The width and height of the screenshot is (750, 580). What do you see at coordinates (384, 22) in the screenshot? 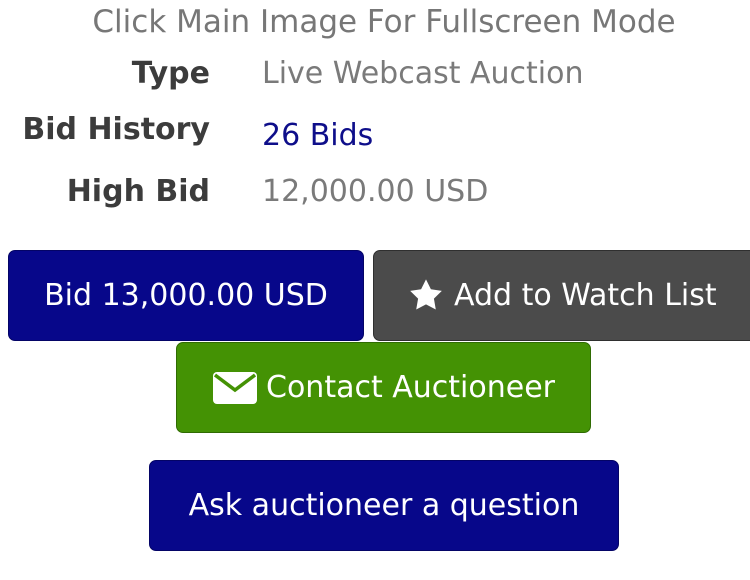
I see `fullscreen-hint: Click Main Image For Fullscreen Mode` at bounding box center [384, 22].